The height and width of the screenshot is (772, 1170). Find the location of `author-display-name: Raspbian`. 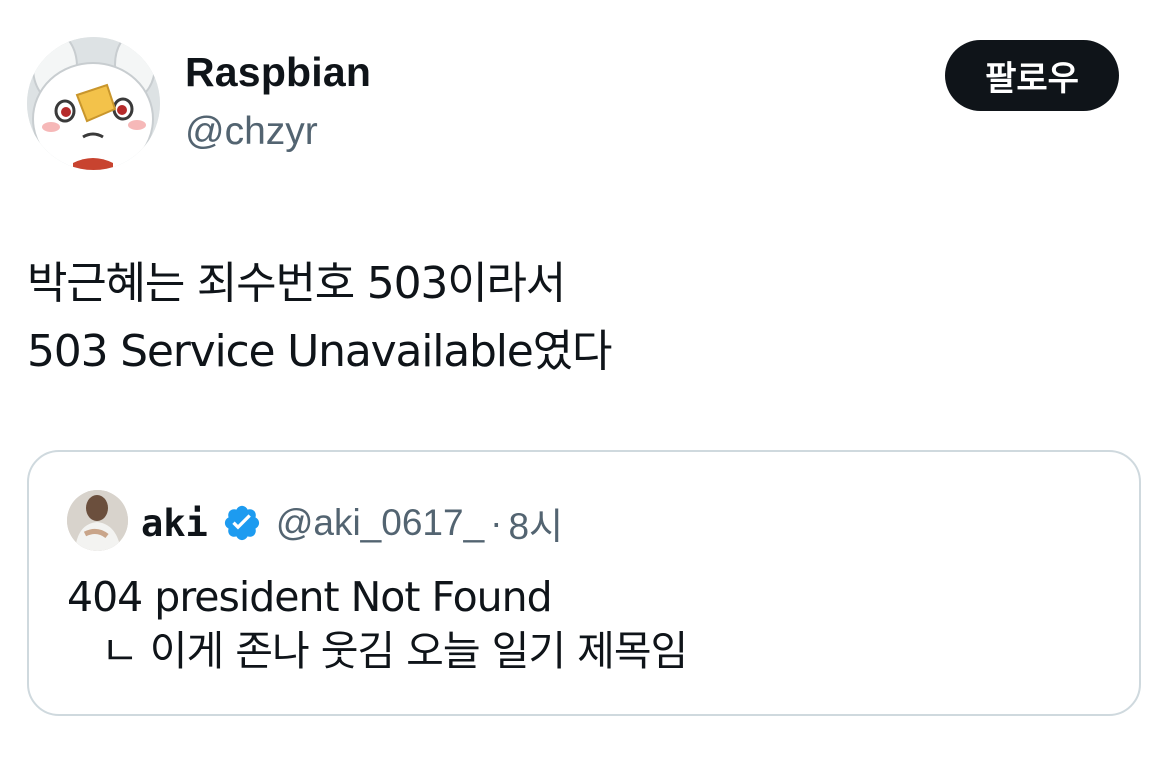

author-display-name: Raspbian is located at coordinates (278, 72).